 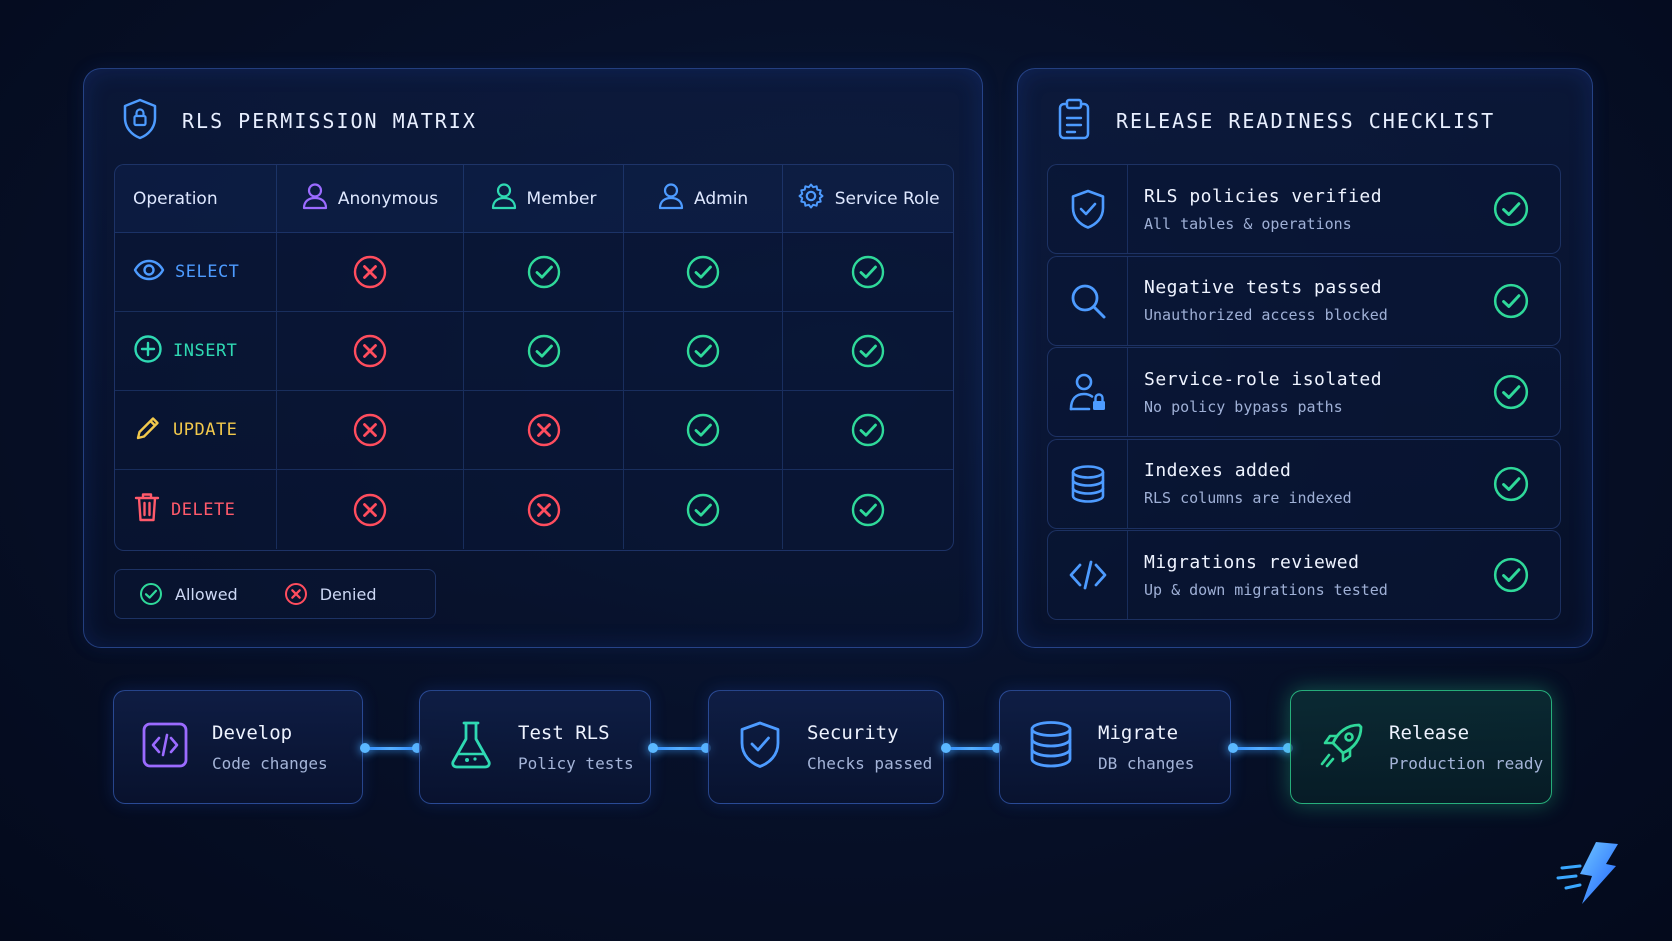 I want to click on stage-title: Migrate, so click(x=1138, y=732).